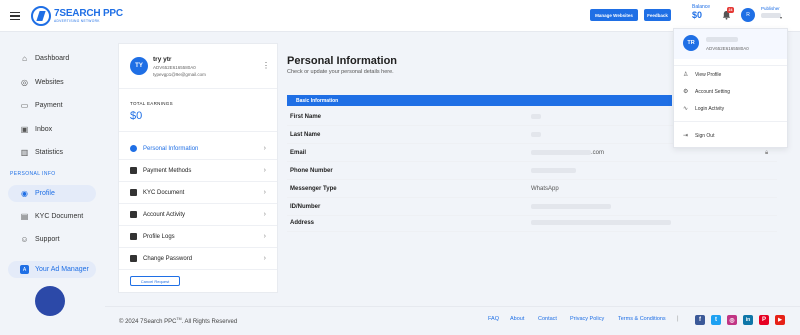 The image size is (800, 335). I want to click on sidebar-item-profile: ◉ Profile, so click(52, 193).